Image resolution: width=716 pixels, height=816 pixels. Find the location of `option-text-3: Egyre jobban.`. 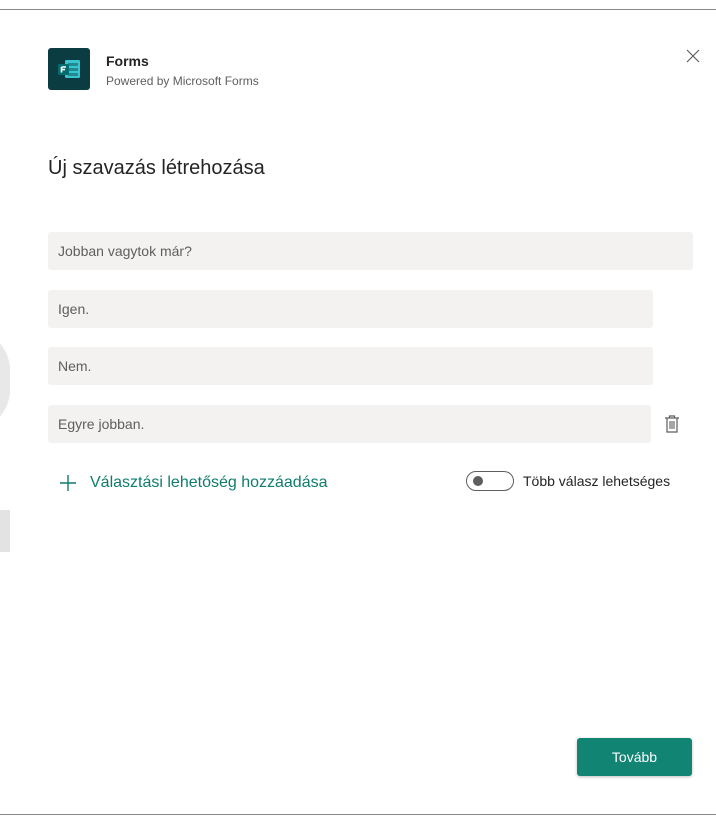

option-text-3: Egyre jobban. is located at coordinates (101, 424).